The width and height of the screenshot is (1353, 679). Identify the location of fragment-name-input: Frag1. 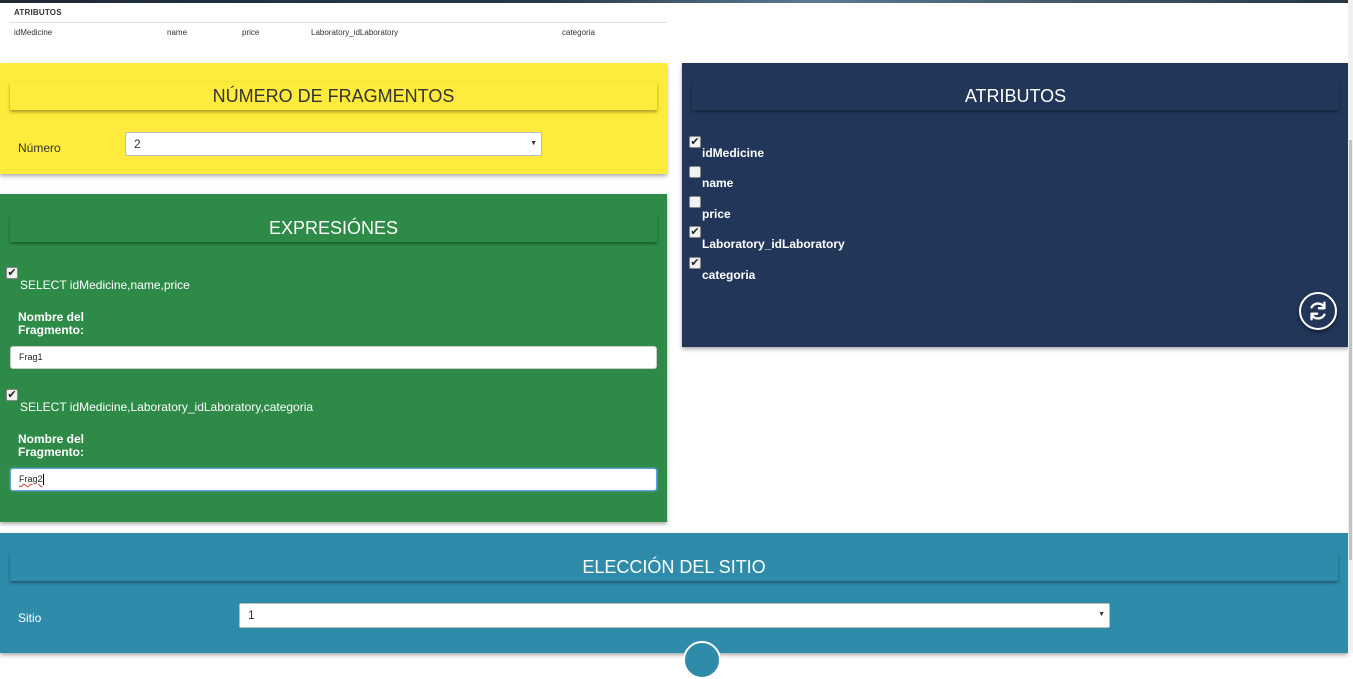
(333, 357).